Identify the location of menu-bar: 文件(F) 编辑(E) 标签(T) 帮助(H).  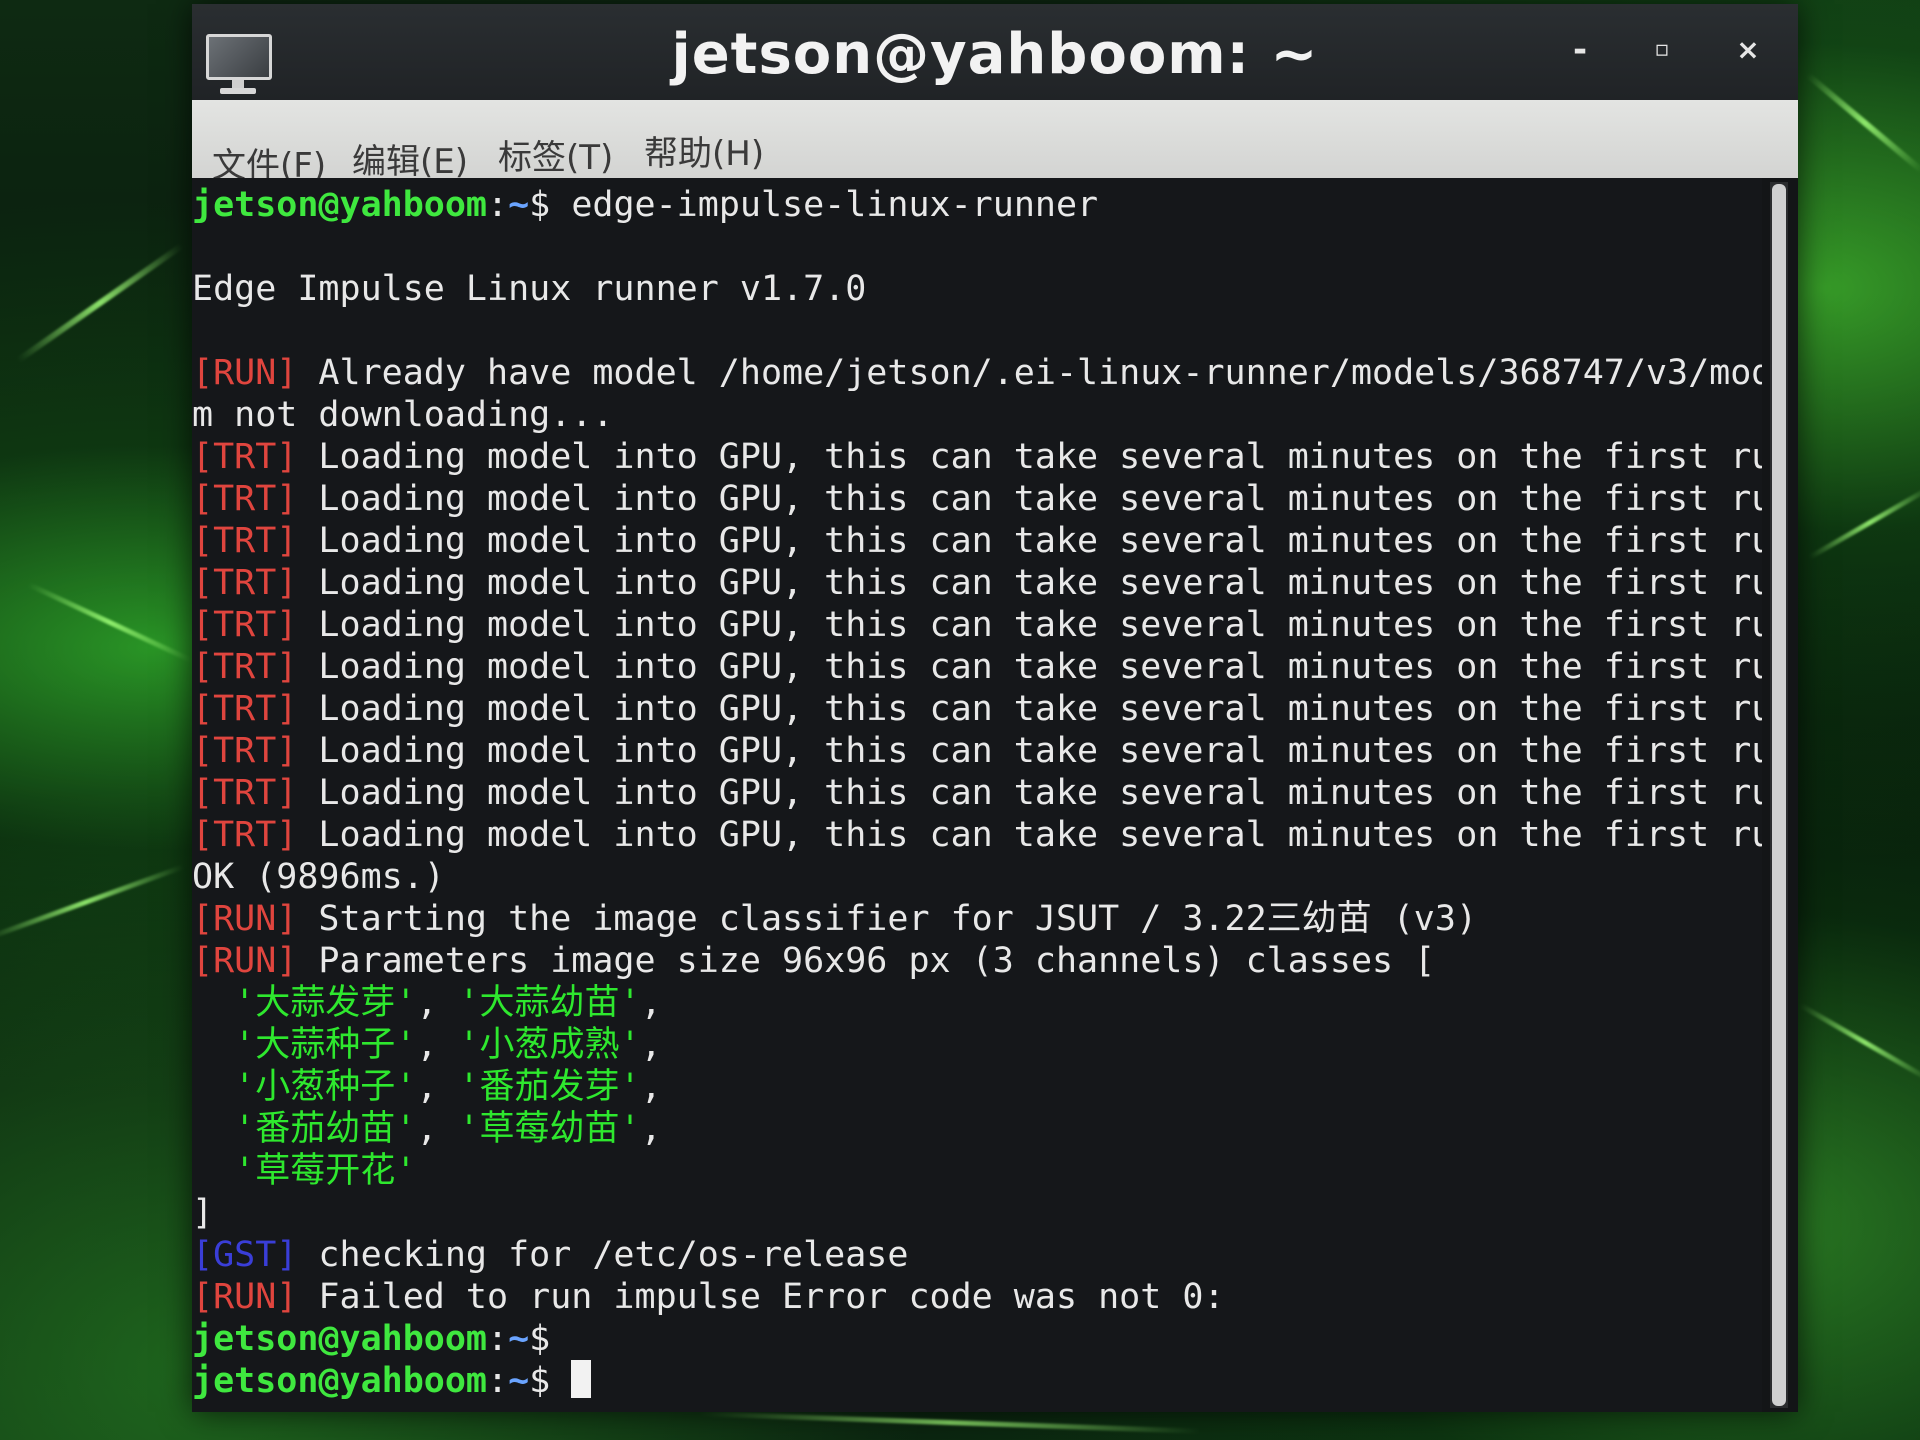
(995, 143).